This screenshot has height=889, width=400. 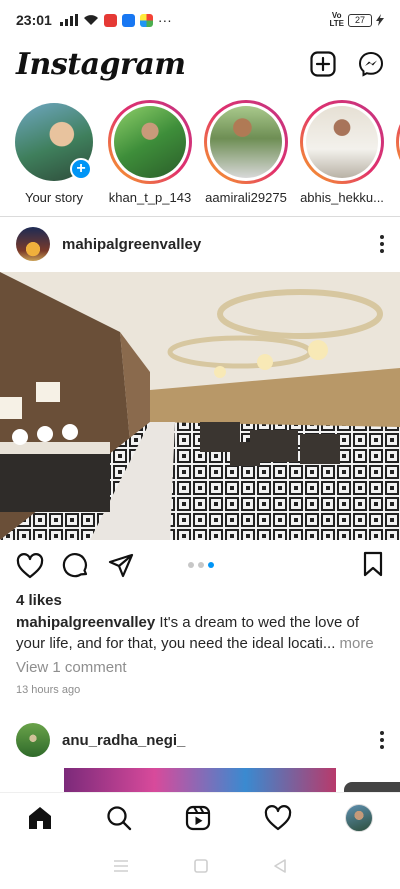 I want to click on carousel-dot-active, so click(x=211, y=565).